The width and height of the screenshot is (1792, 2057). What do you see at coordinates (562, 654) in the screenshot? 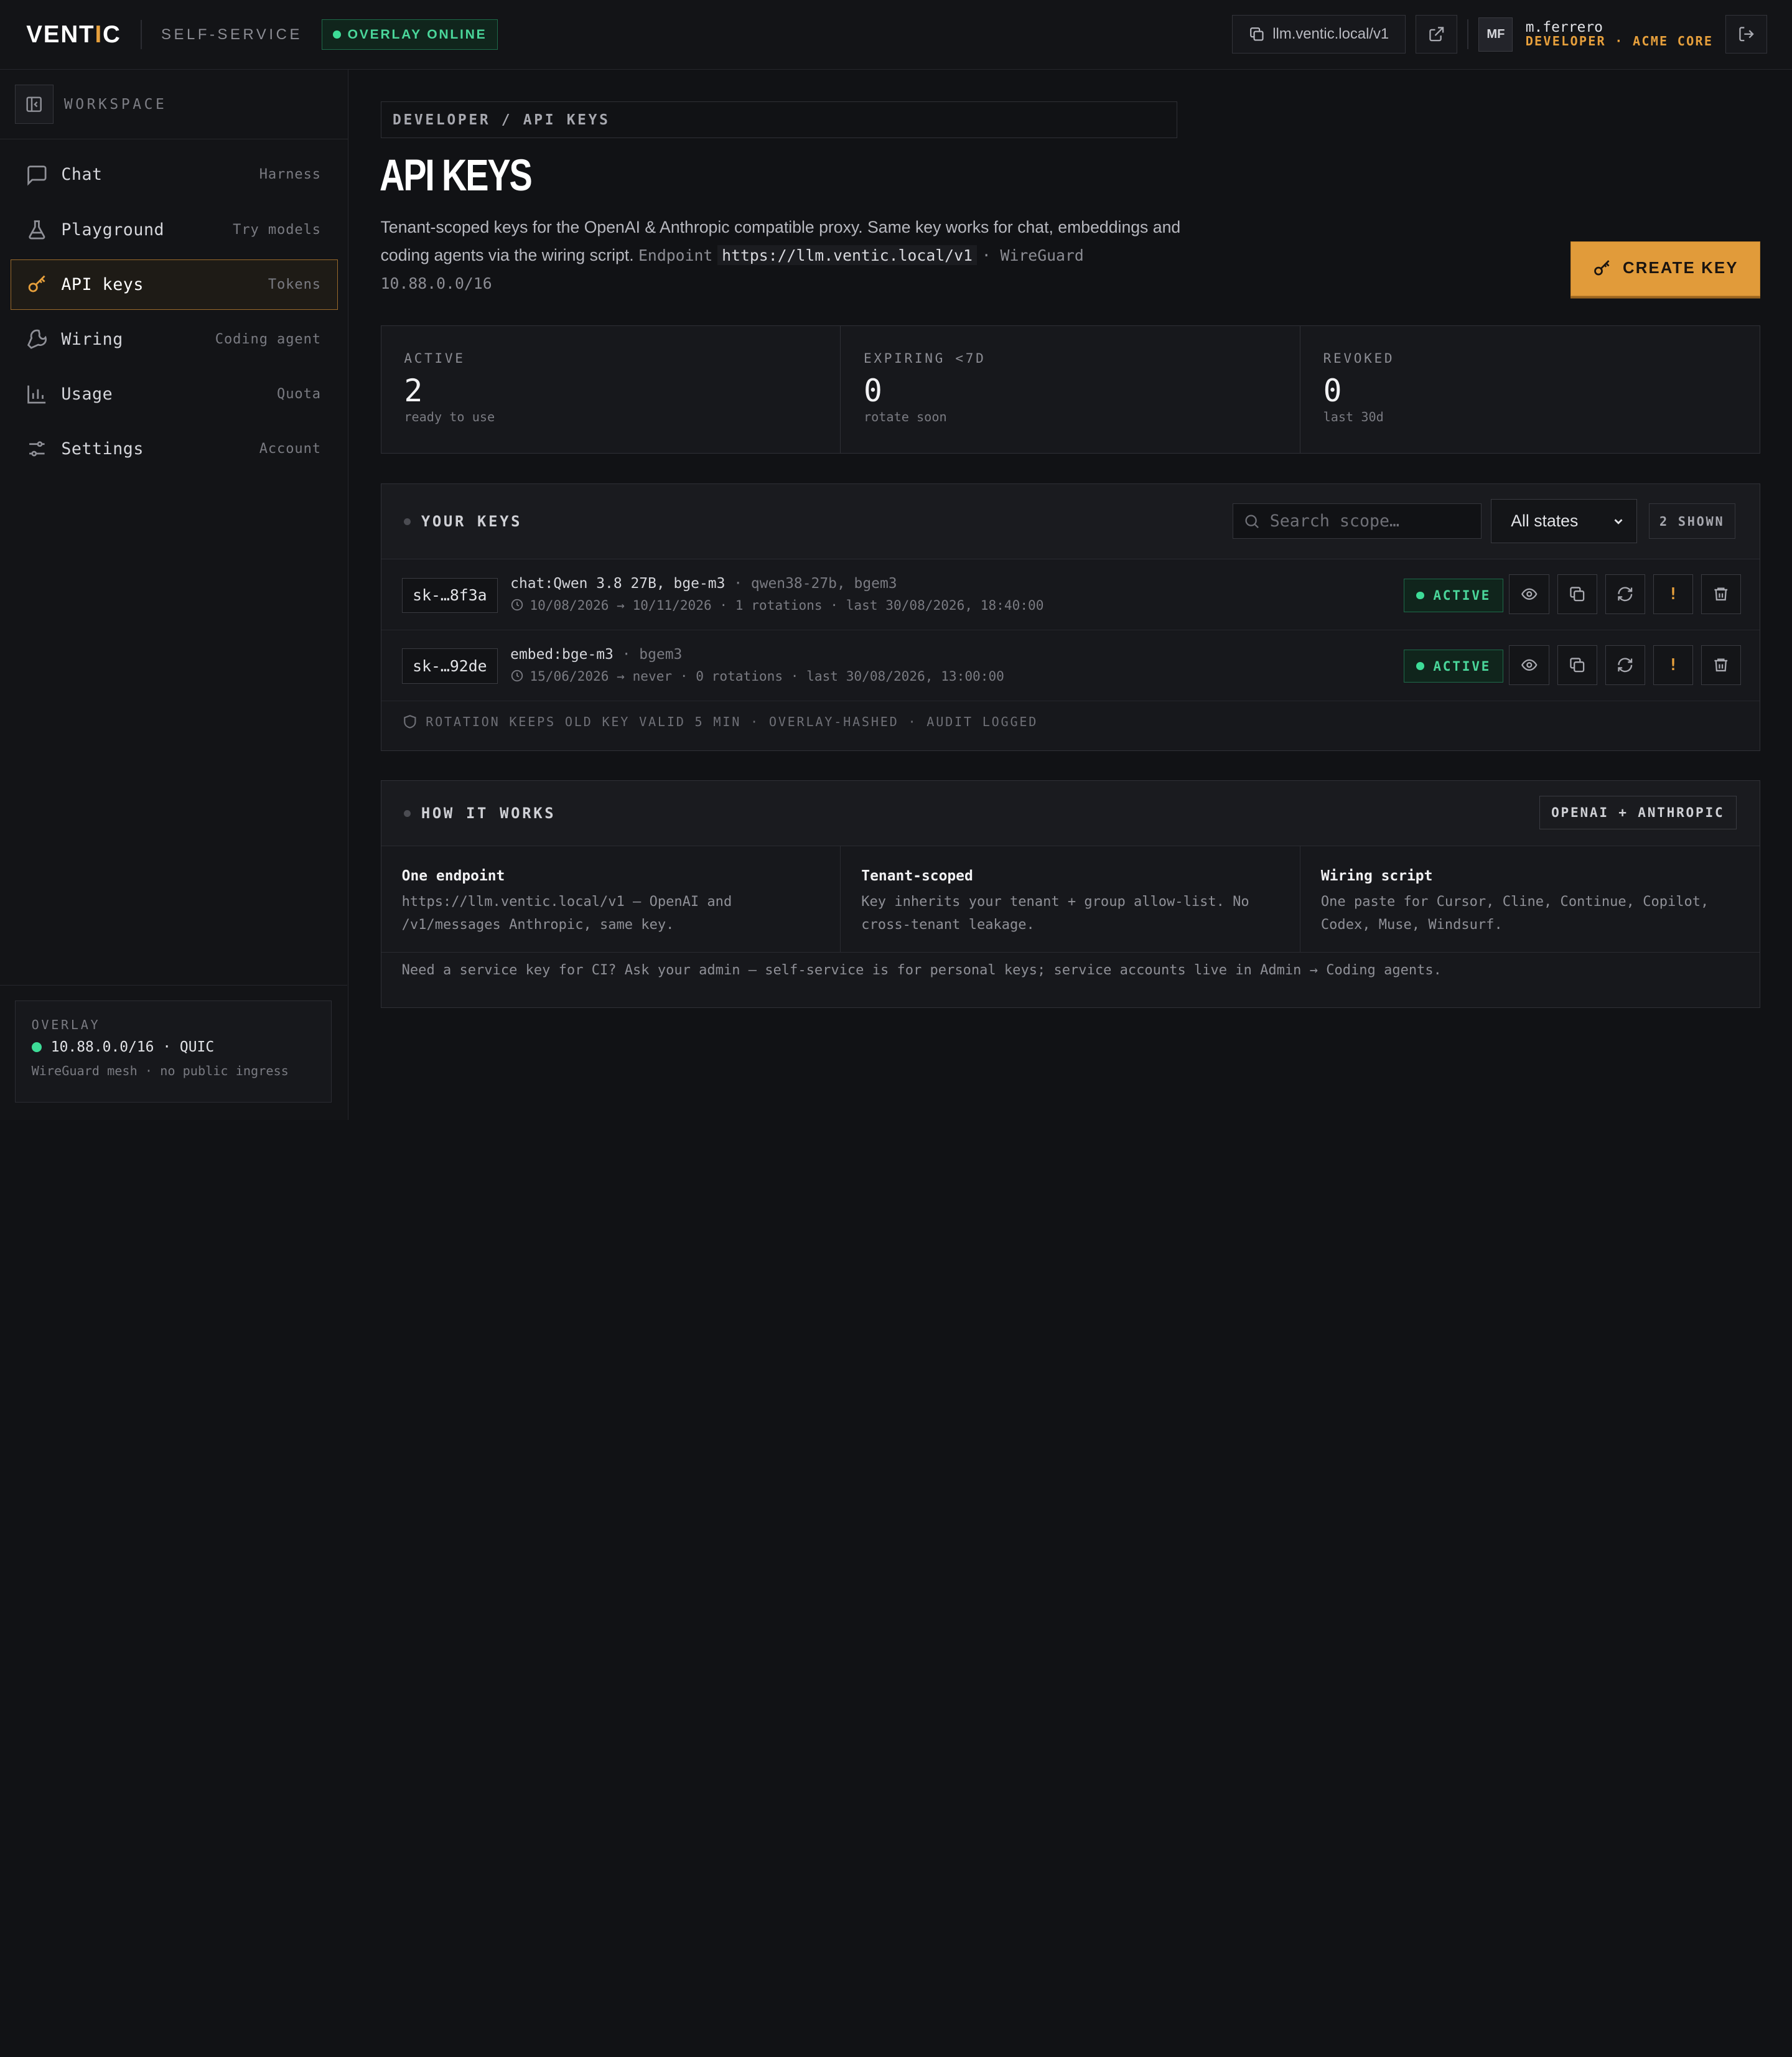
I see `key-scope-text: embed:bge-m3` at bounding box center [562, 654].